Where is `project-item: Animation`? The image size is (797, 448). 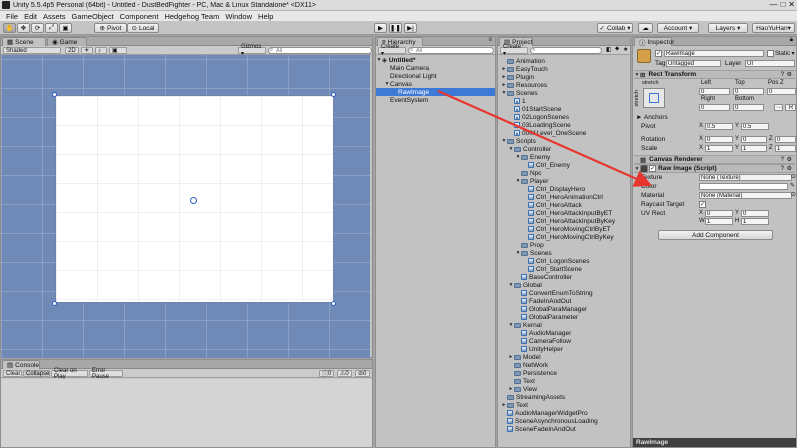 project-item: Animation is located at coordinates (523, 61).